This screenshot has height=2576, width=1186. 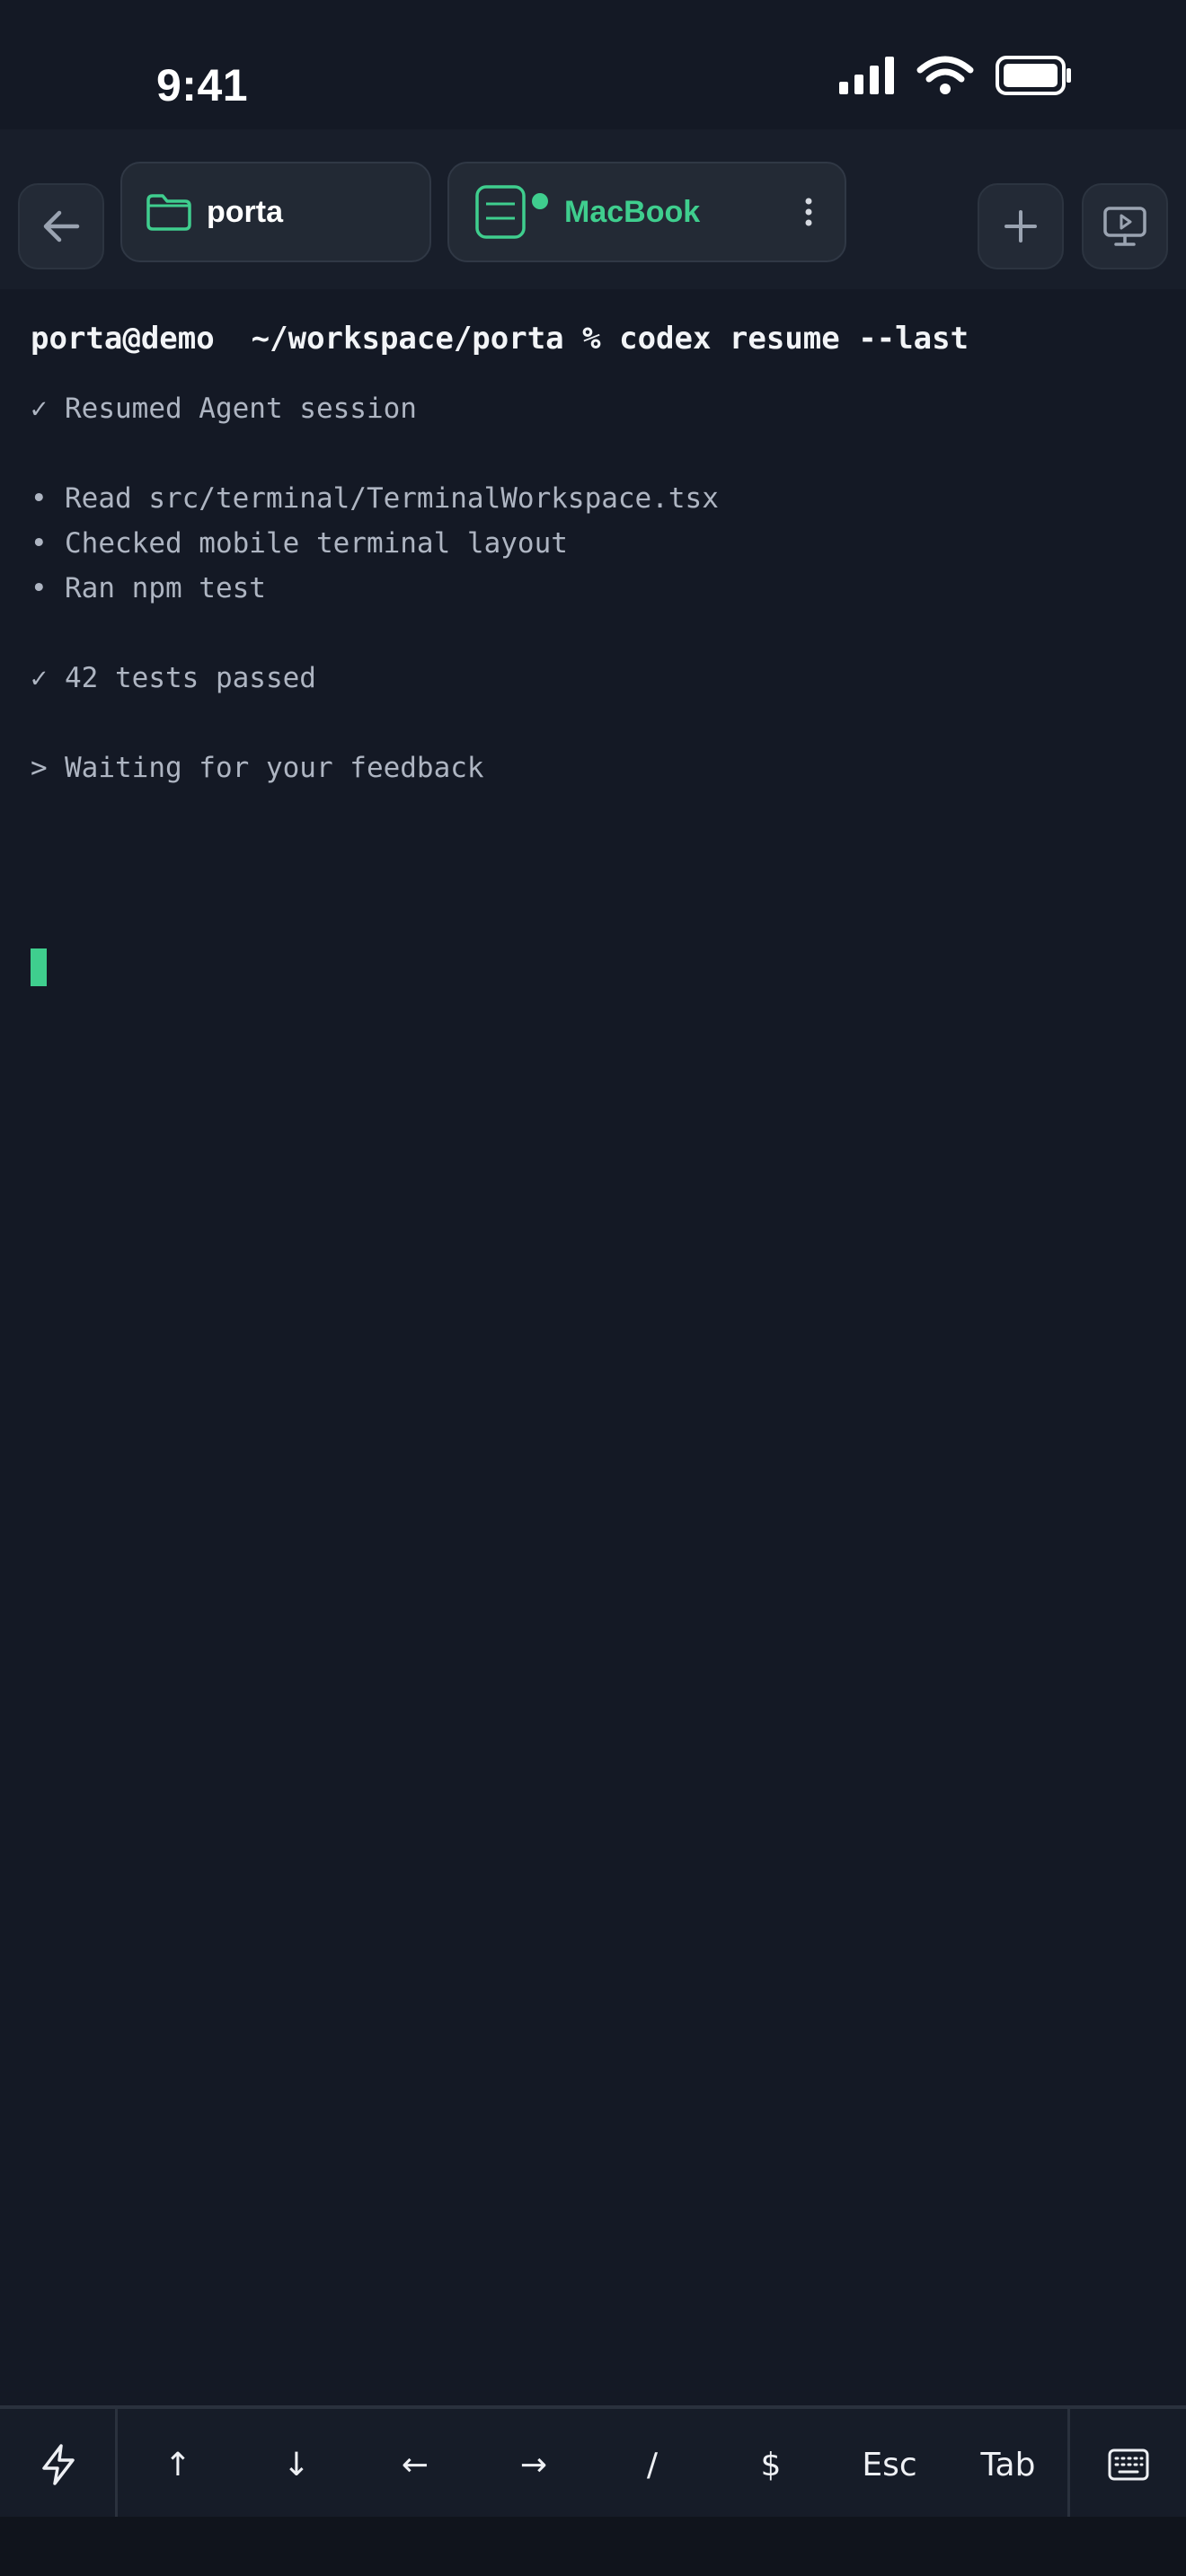 I want to click on terminal-cursor, so click(x=39, y=967).